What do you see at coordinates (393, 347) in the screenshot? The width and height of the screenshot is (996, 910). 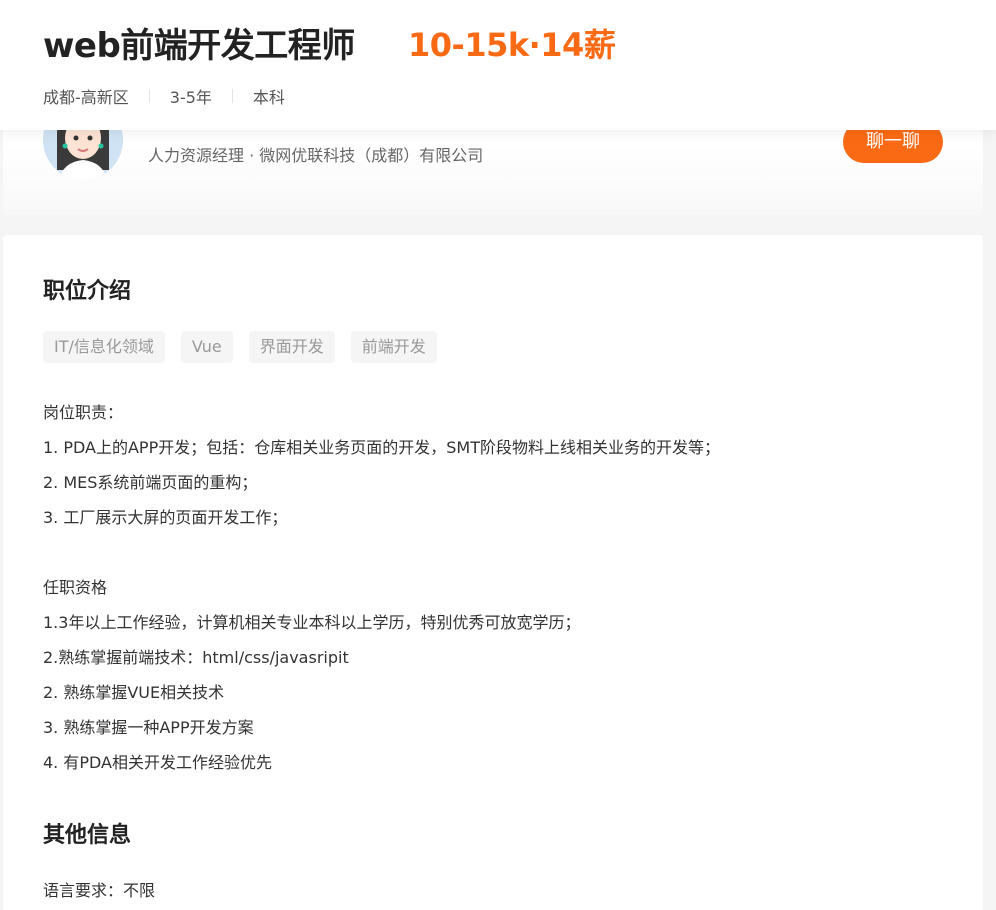 I see `job-tag: 前端开发` at bounding box center [393, 347].